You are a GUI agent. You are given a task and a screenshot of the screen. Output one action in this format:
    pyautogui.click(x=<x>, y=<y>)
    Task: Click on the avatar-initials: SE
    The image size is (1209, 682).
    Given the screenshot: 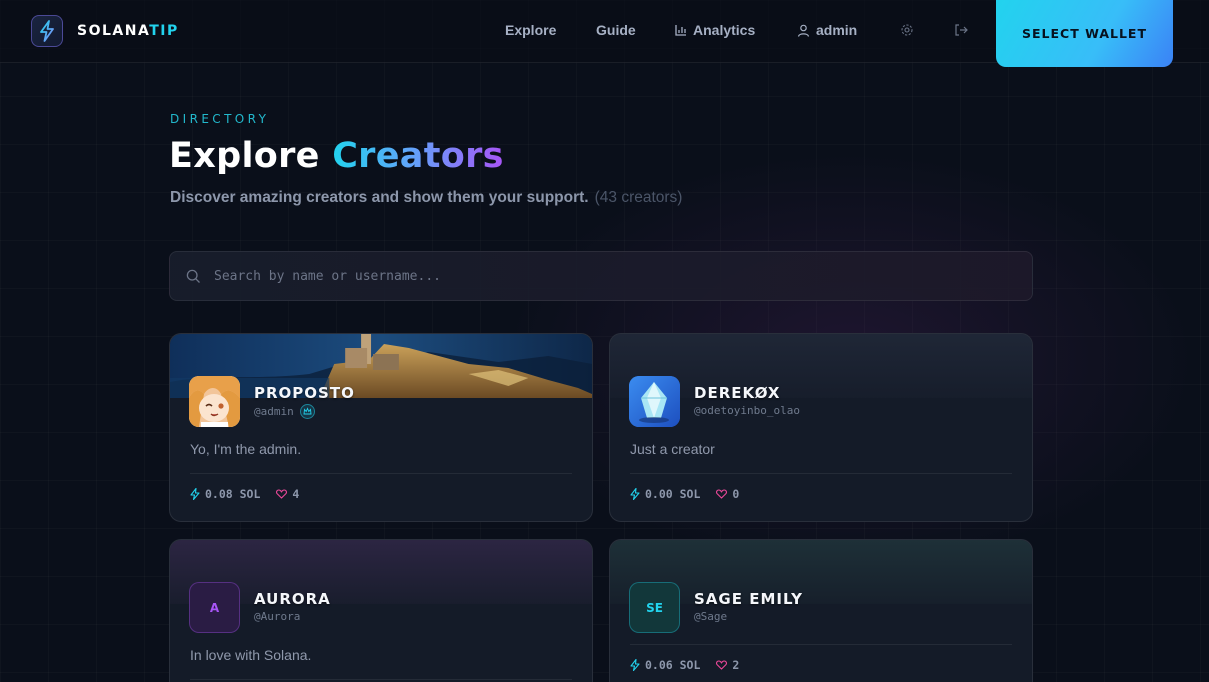 What is the action you would take?
    pyautogui.click(x=654, y=607)
    